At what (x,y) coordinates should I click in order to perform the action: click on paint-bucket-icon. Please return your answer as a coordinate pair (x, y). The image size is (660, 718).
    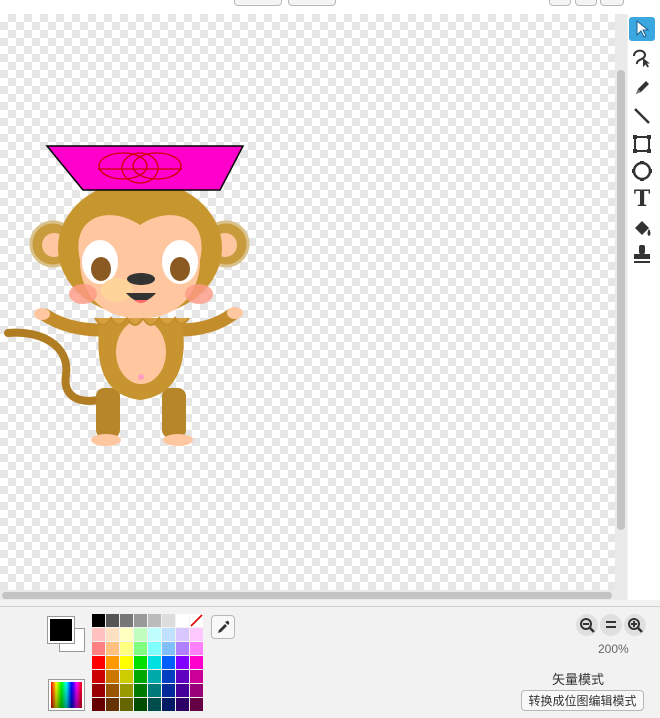
    Looking at the image, I should click on (643, 228).